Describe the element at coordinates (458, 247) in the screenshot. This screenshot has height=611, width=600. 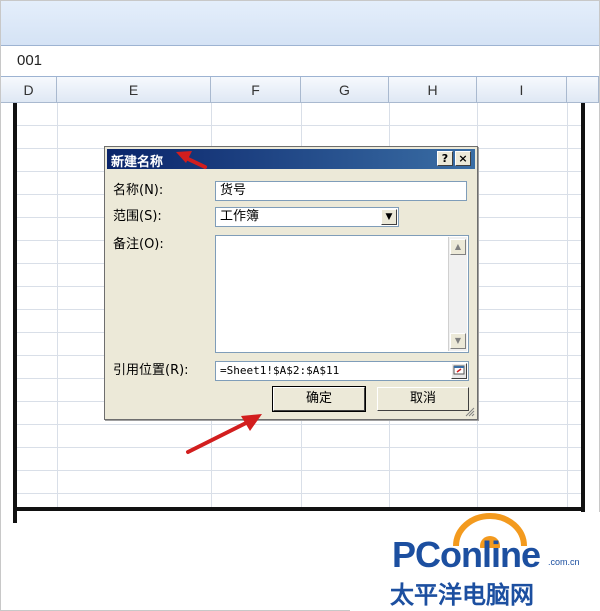
I see `scroll-up-icon: ▲` at that location.